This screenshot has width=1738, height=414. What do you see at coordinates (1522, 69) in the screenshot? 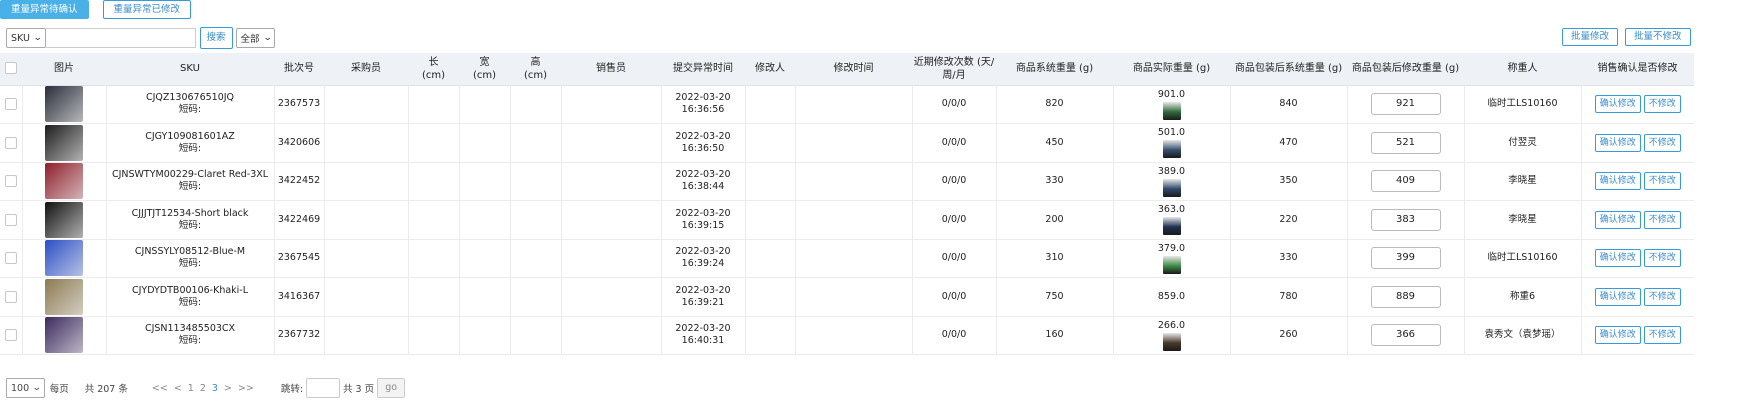
I see `column-header: 称重人` at bounding box center [1522, 69].